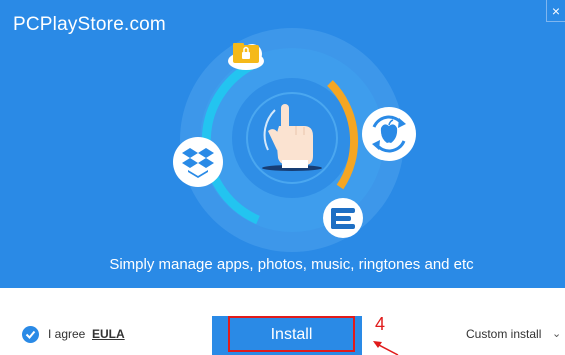  I want to click on app-e-icon, so click(343, 218).